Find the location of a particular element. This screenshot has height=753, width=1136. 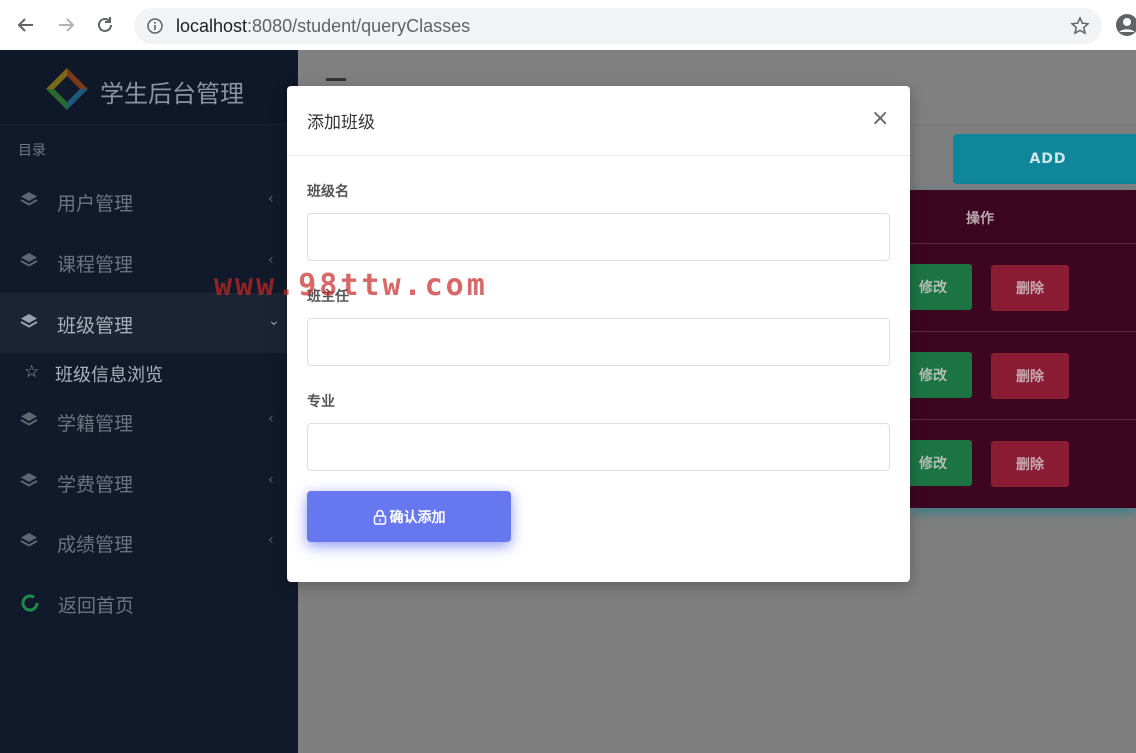

forward-button is located at coordinates (66, 25).